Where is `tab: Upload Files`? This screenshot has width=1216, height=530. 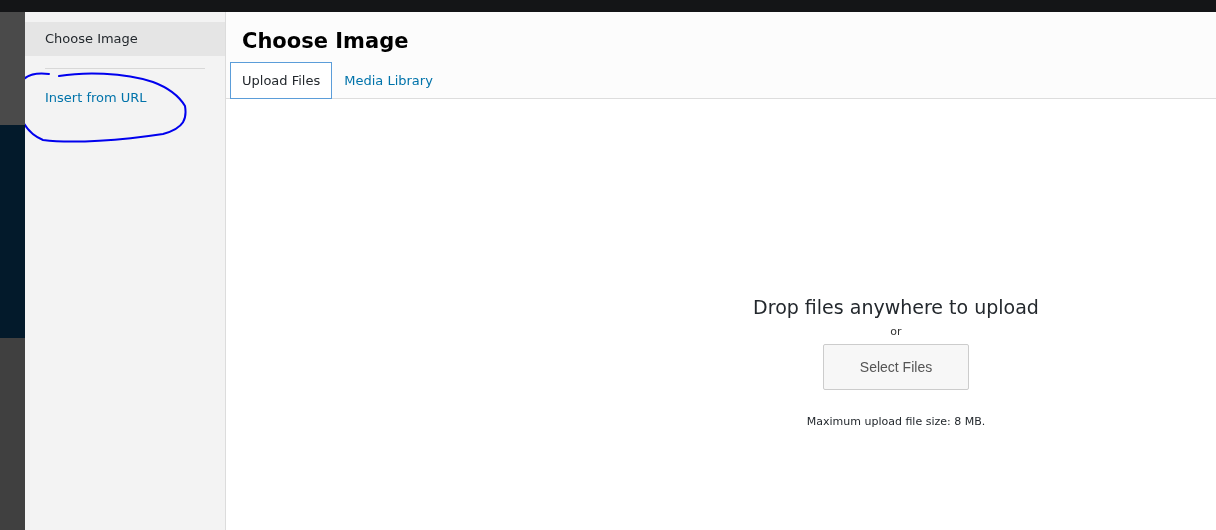 tab: Upload Files is located at coordinates (281, 80).